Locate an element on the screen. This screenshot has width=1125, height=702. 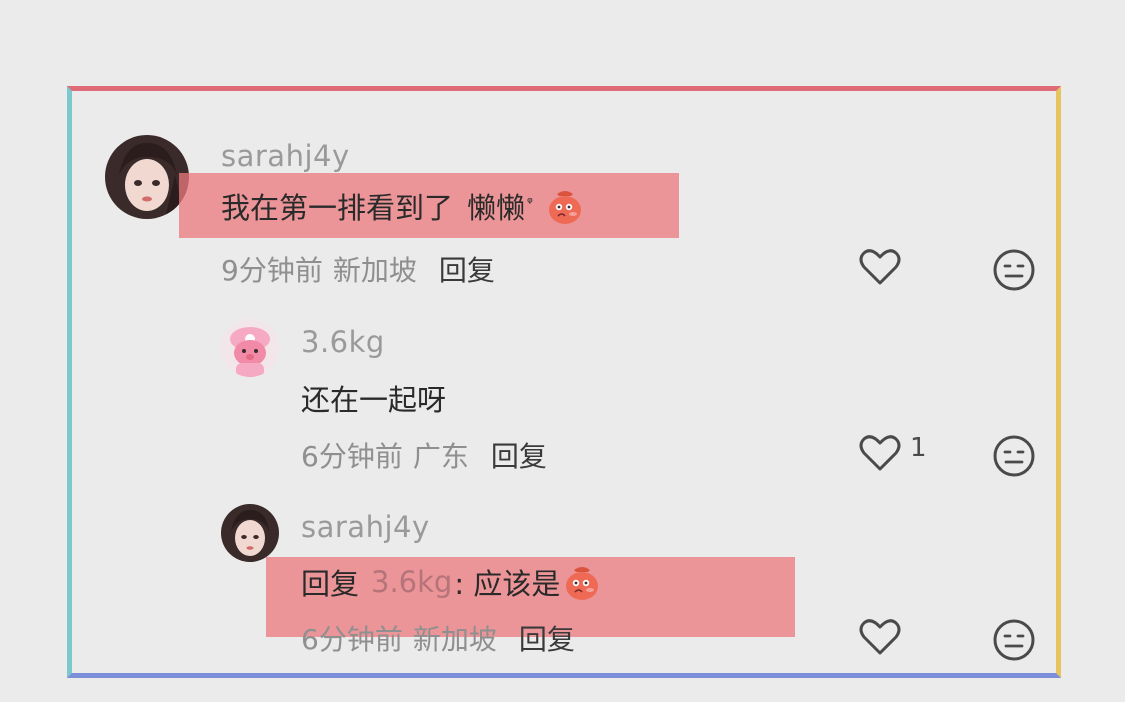
reply-prefix: 回复 is located at coordinates (330, 584).